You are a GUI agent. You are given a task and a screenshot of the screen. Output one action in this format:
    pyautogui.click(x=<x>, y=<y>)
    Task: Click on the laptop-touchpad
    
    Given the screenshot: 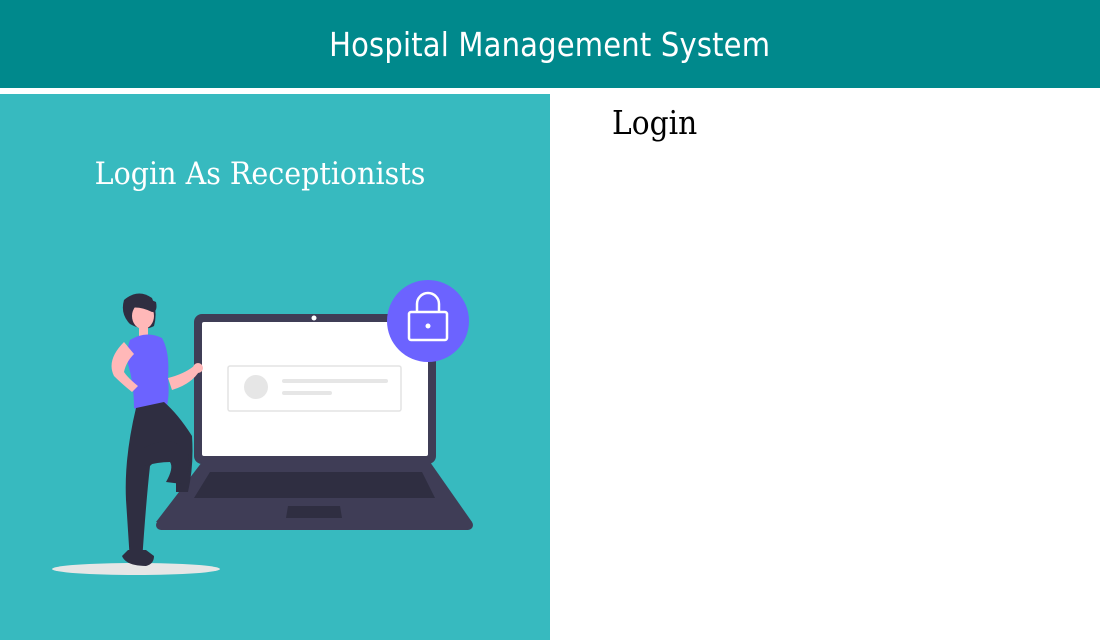 What is the action you would take?
    pyautogui.click(x=314, y=512)
    